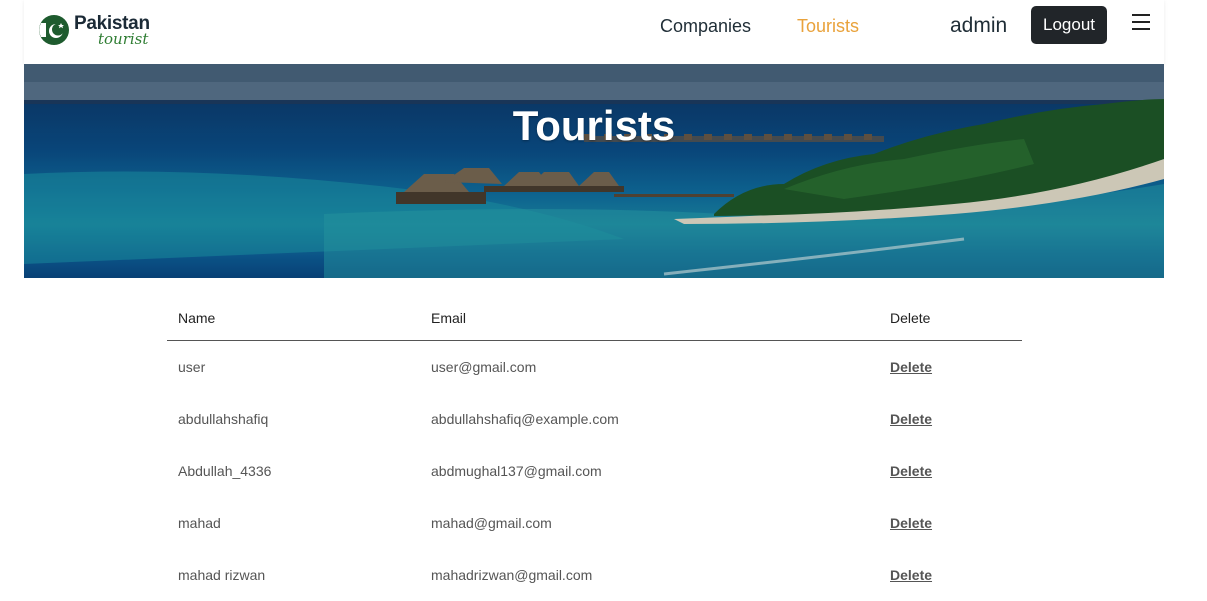 Image resolution: width=1207 pixels, height=601 pixels. What do you see at coordinates (1141, 22) in the screenshot?
I see `hamburger-icon` at bounding box center [1141, 22].